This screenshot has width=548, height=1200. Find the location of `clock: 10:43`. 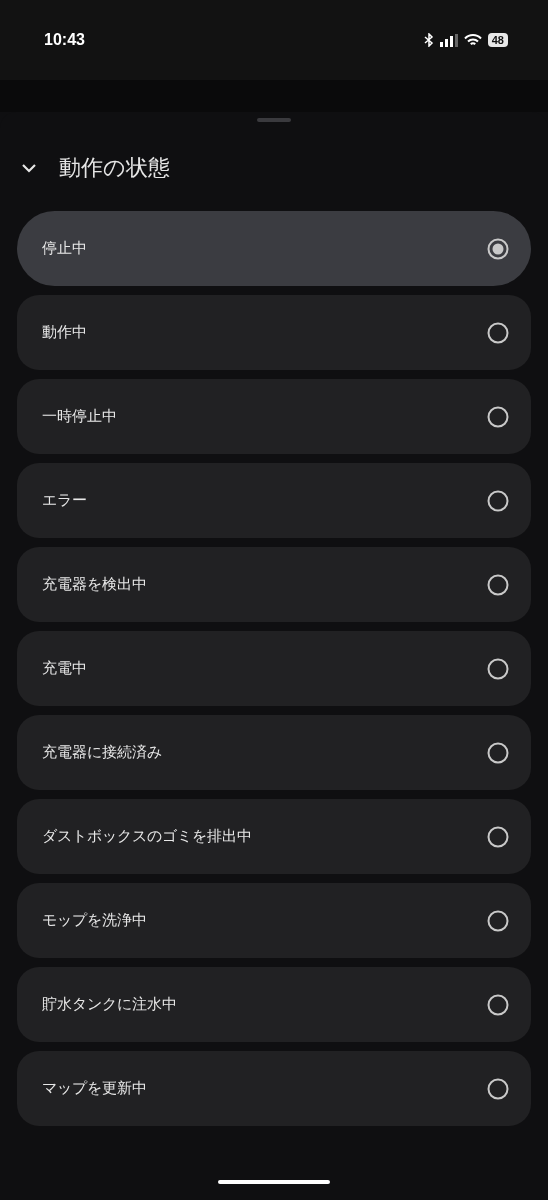

clock: 10:43 is located at coordinates (64, 40).